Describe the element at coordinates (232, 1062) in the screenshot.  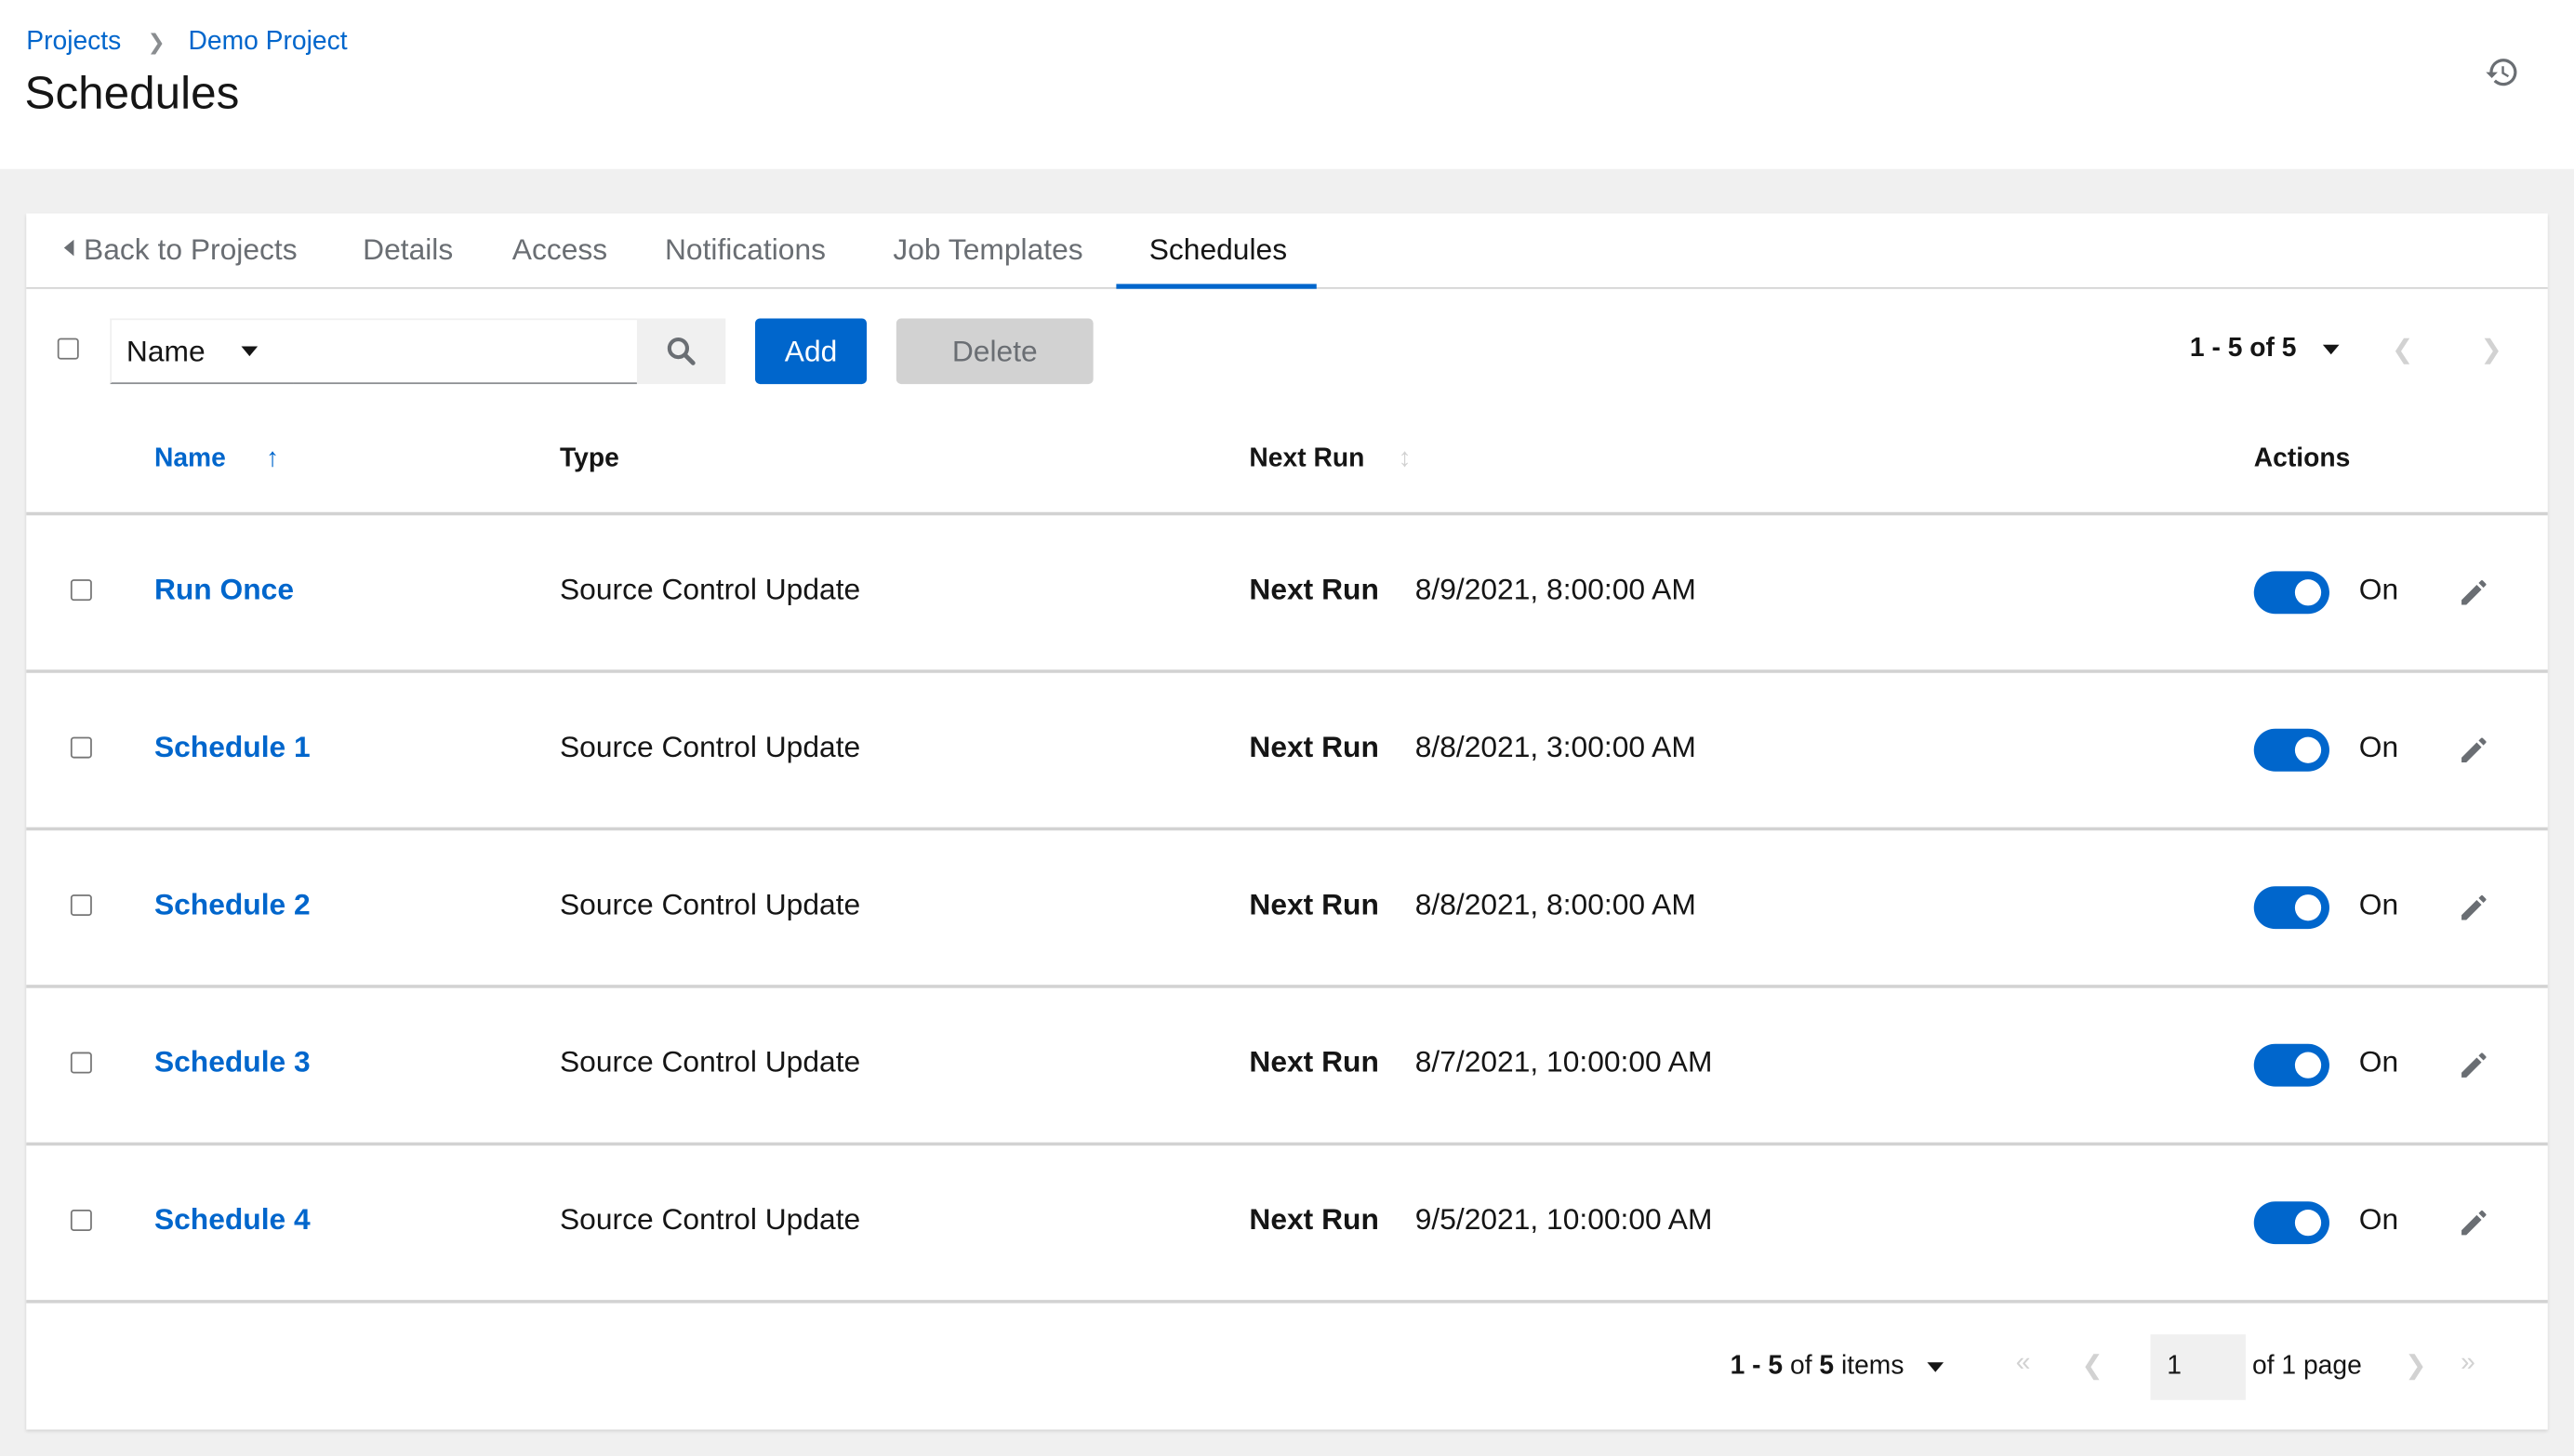
I see `schedule-name-link: Schedule 3` at that location.